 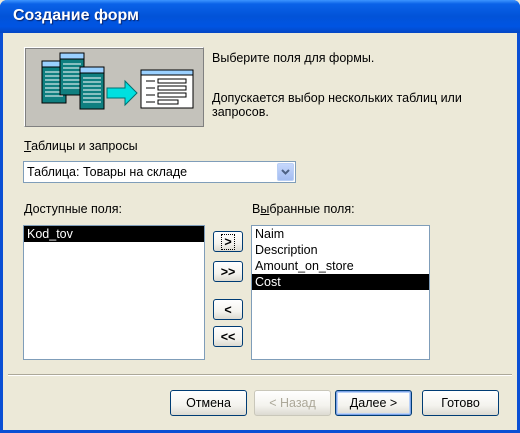 What do you see at coordinates (114, 292) in the screenshot?
I see `available-fields-list: Kod_tov` at bounding box center [114, 292].